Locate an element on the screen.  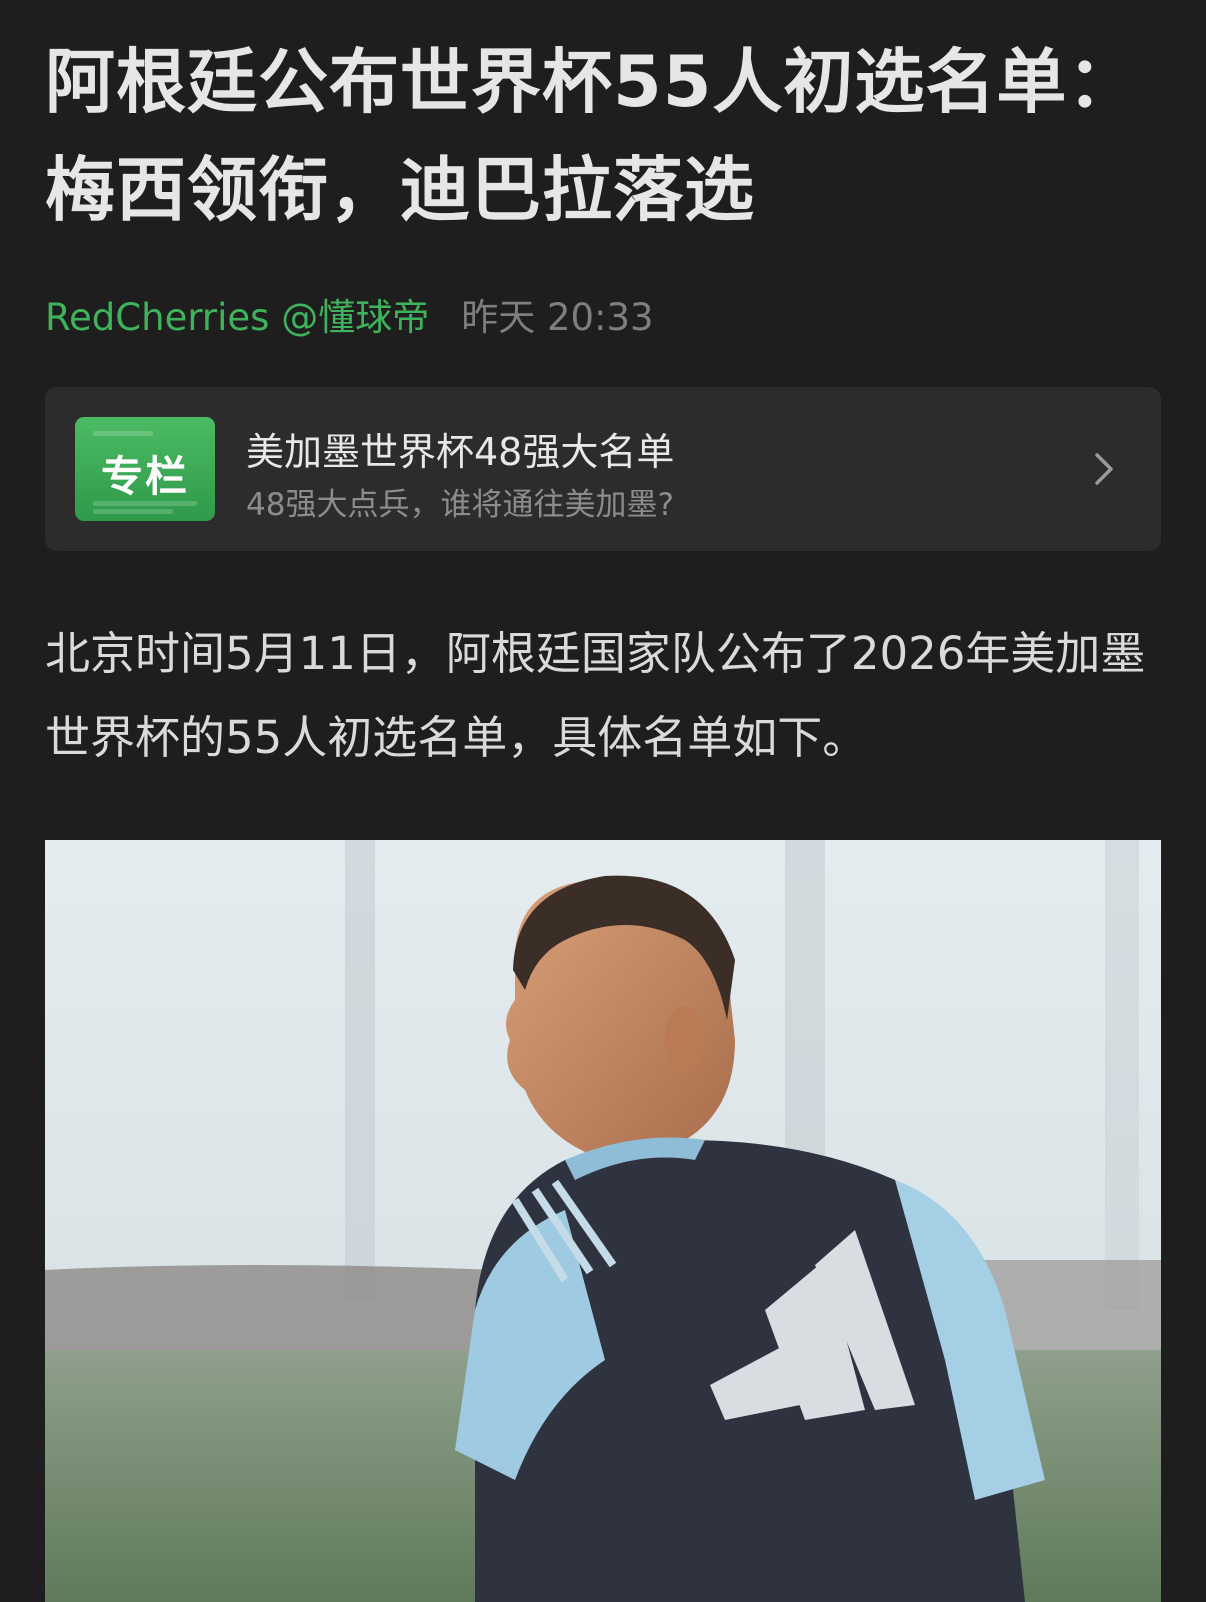
article-meta: RedCherries @懂球帝 昨天 20:33 is located at coordinates (603, 314).